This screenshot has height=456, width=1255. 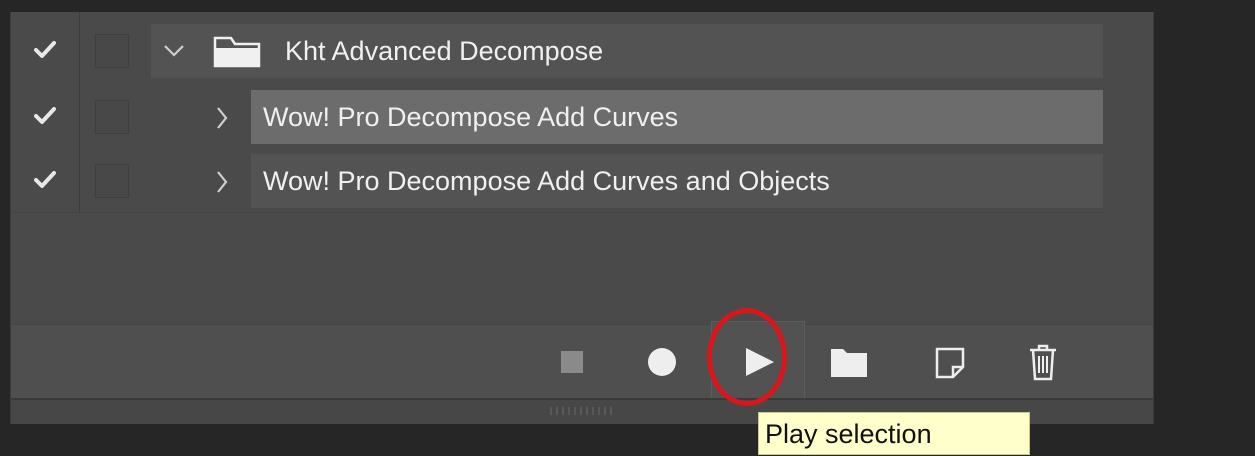 I want to click on new-action-icon, so click(x=950, y=362).